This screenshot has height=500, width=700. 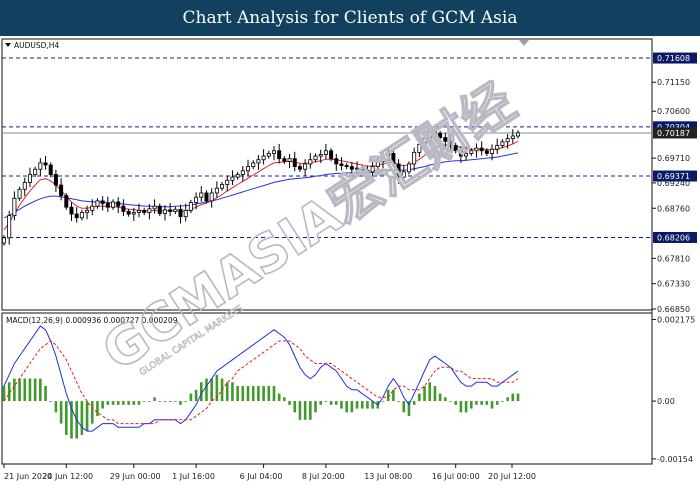 What do you see at coordinates (676, 319) in the screenshot?
I see `macd-tick-label: 0.002175` at bounding box center [676, 319].